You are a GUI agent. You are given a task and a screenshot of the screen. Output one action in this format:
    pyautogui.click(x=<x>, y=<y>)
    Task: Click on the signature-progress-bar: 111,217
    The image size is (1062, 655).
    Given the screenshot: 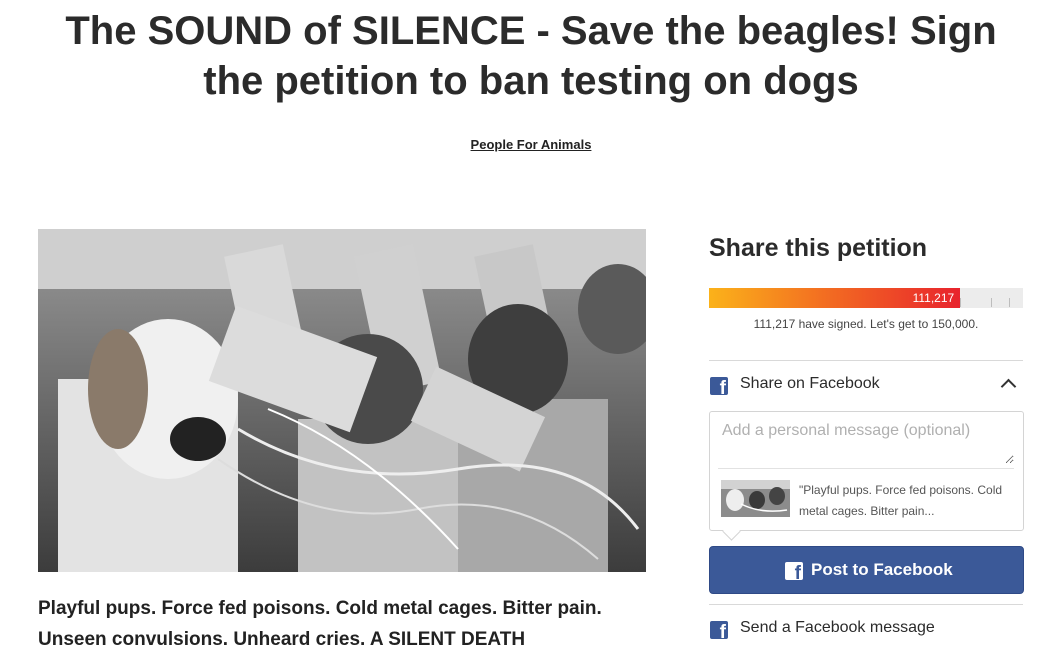 What is the action you would take?
    pyautogui.click(x=866, y=298)
    